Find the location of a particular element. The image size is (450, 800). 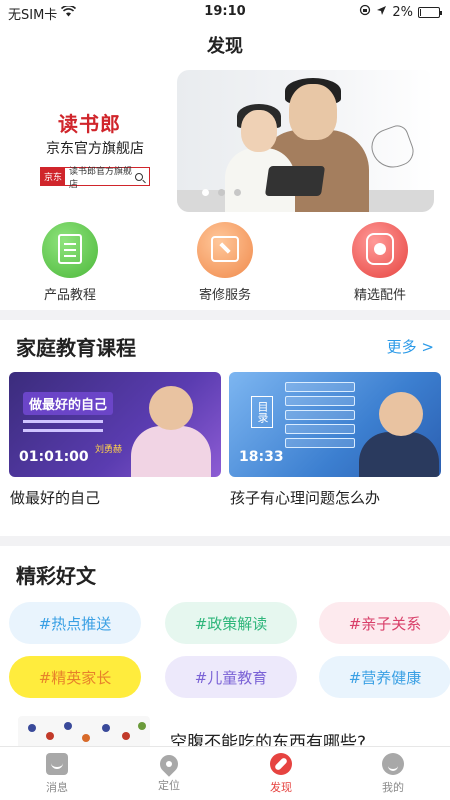

location-arrow-icon is located at coordinates (381, 12).